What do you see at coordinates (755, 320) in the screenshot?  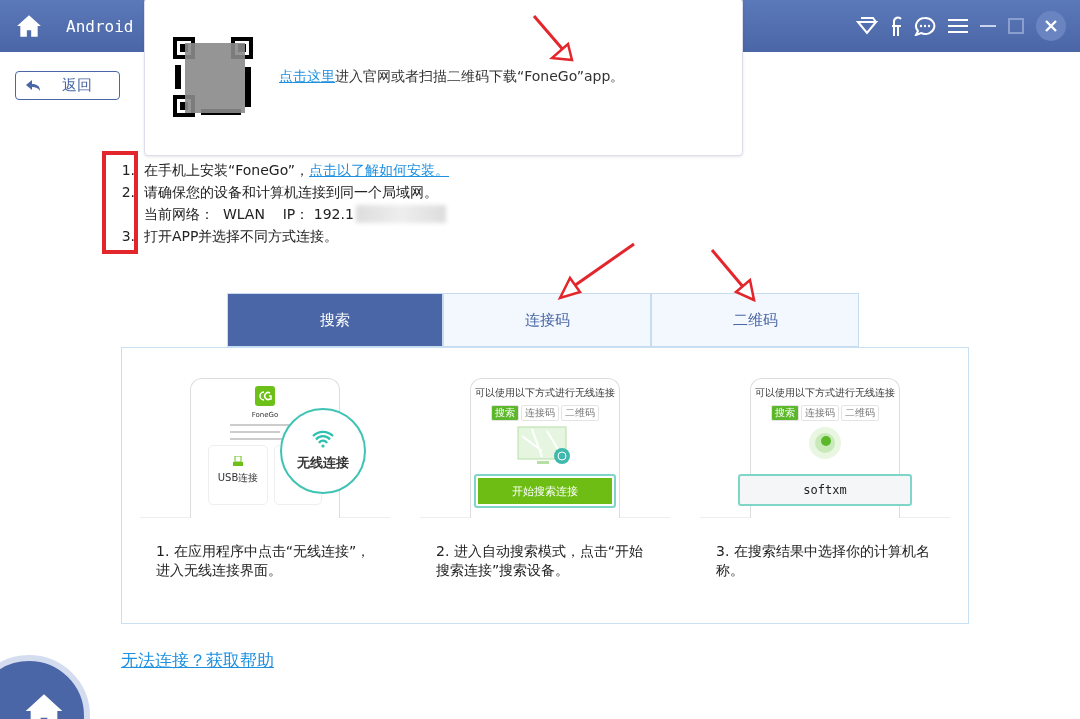 I see `tab: 二维码` at bounding box center [755, 320].